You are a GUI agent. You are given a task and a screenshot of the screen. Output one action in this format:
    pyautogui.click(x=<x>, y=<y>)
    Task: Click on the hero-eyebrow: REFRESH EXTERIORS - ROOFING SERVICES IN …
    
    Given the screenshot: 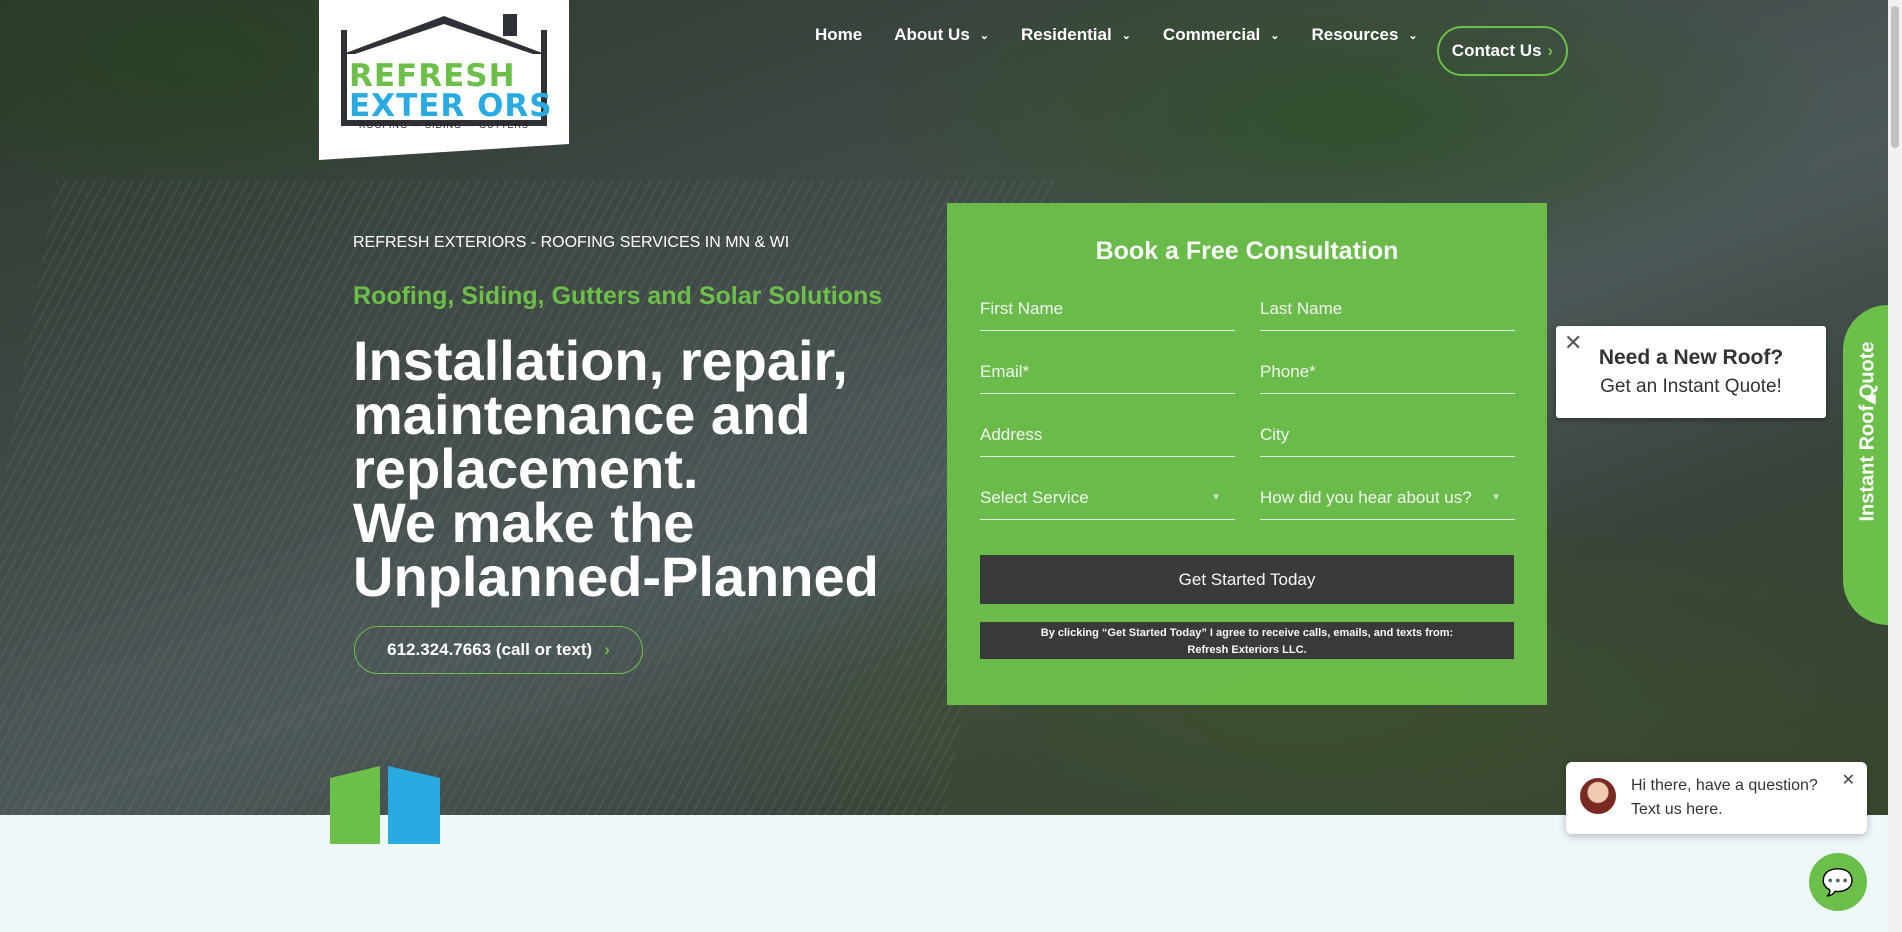 What is the action you would take?
    pyautogui.click(x=571, y=242)
    